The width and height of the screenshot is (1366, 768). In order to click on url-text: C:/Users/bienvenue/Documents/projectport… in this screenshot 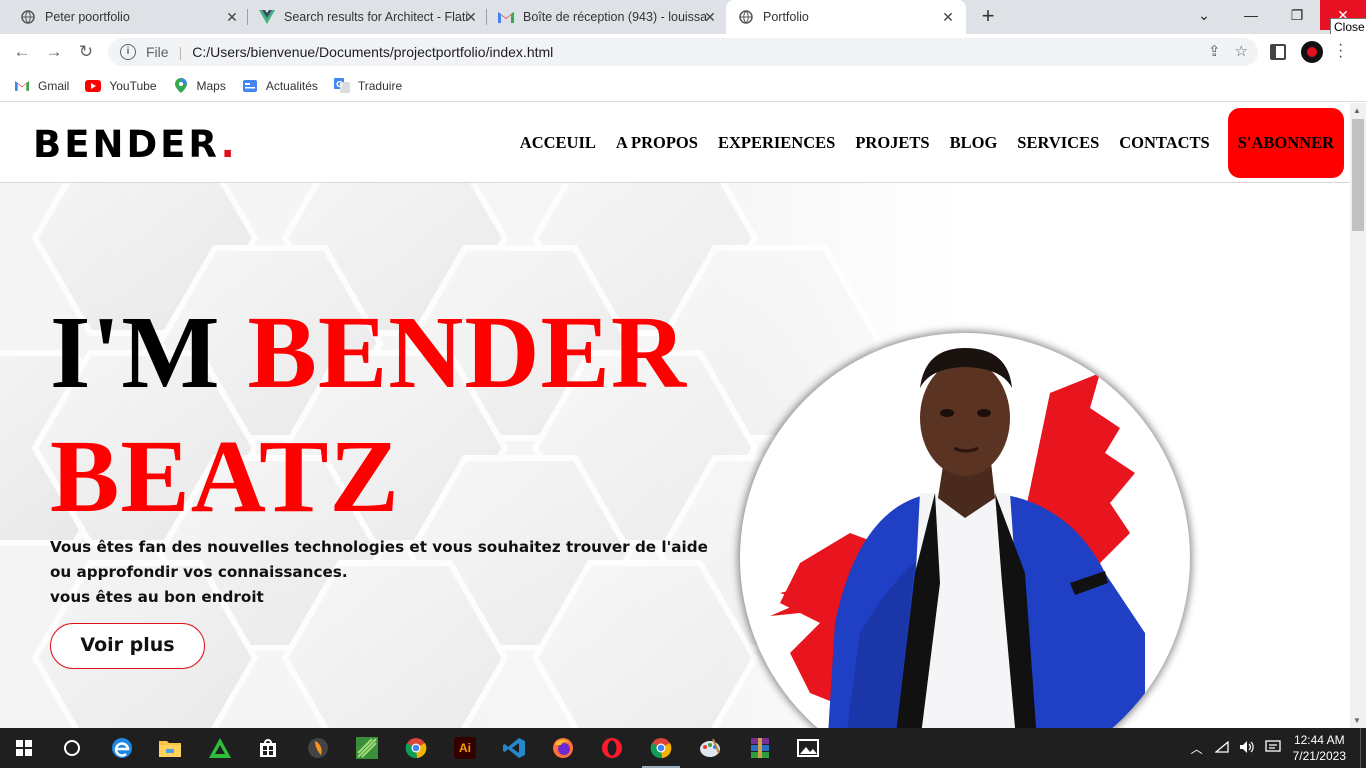, I will do `click(372, 52)`.